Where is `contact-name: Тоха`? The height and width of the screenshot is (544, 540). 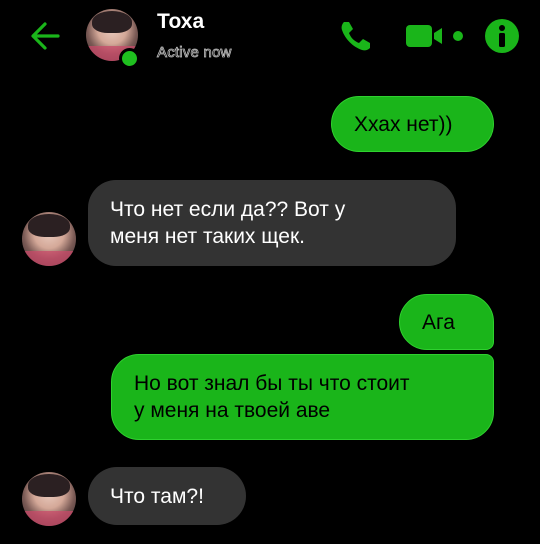
contact-name: Тоха is located at coordinates (180, 22).